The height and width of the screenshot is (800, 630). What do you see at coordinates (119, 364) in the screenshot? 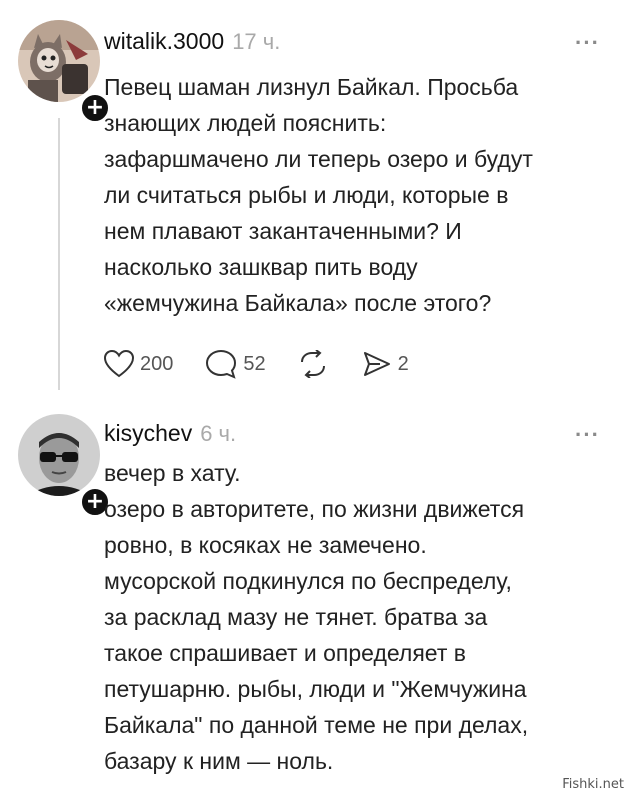
I see `heart-icon` at bounding box center [119, 364].